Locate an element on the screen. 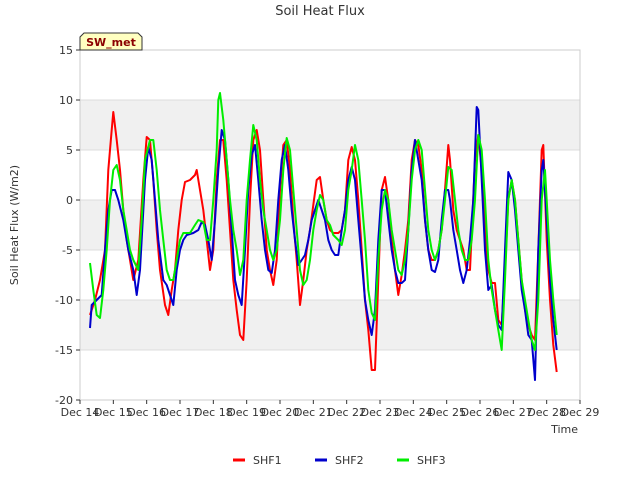 This screenshot has height=480, width=640. y-tick-label: -15 is located at coordinates (64, 350).